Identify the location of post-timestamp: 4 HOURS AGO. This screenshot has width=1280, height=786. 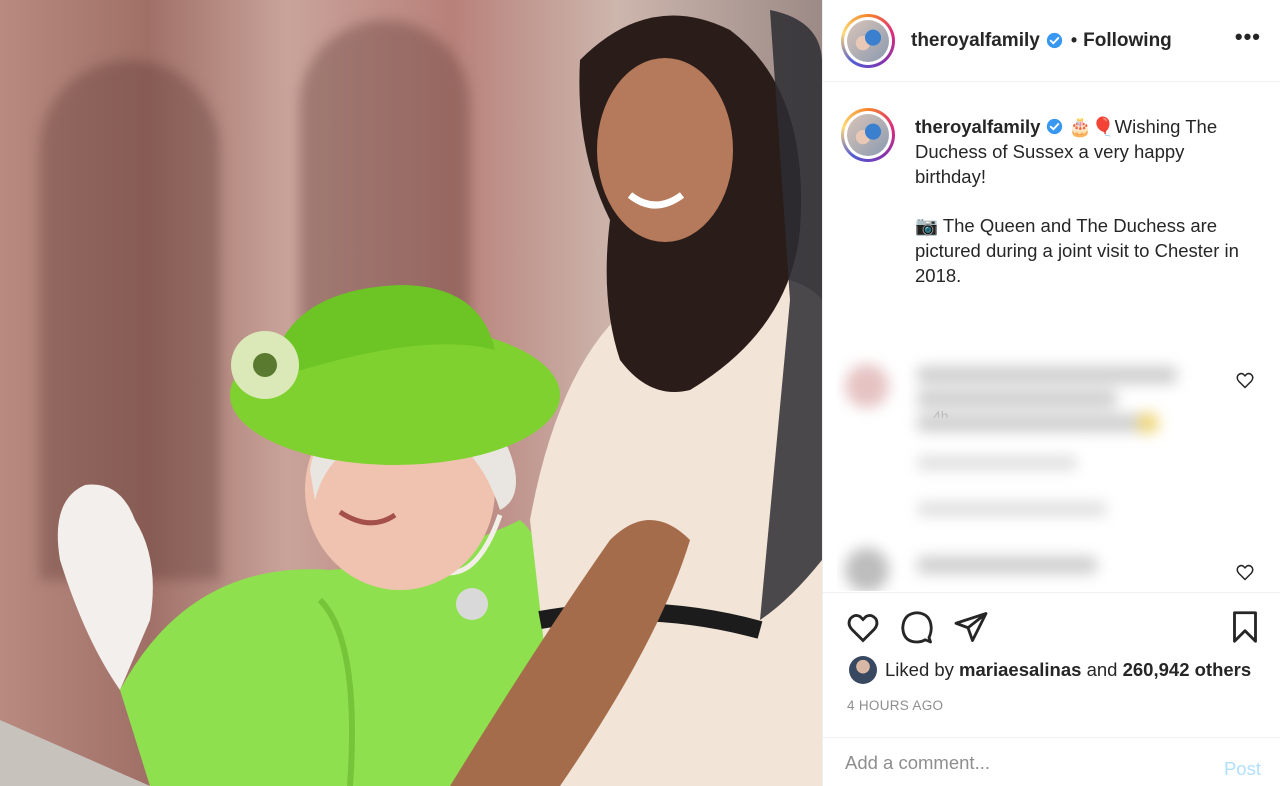
(895, 705).